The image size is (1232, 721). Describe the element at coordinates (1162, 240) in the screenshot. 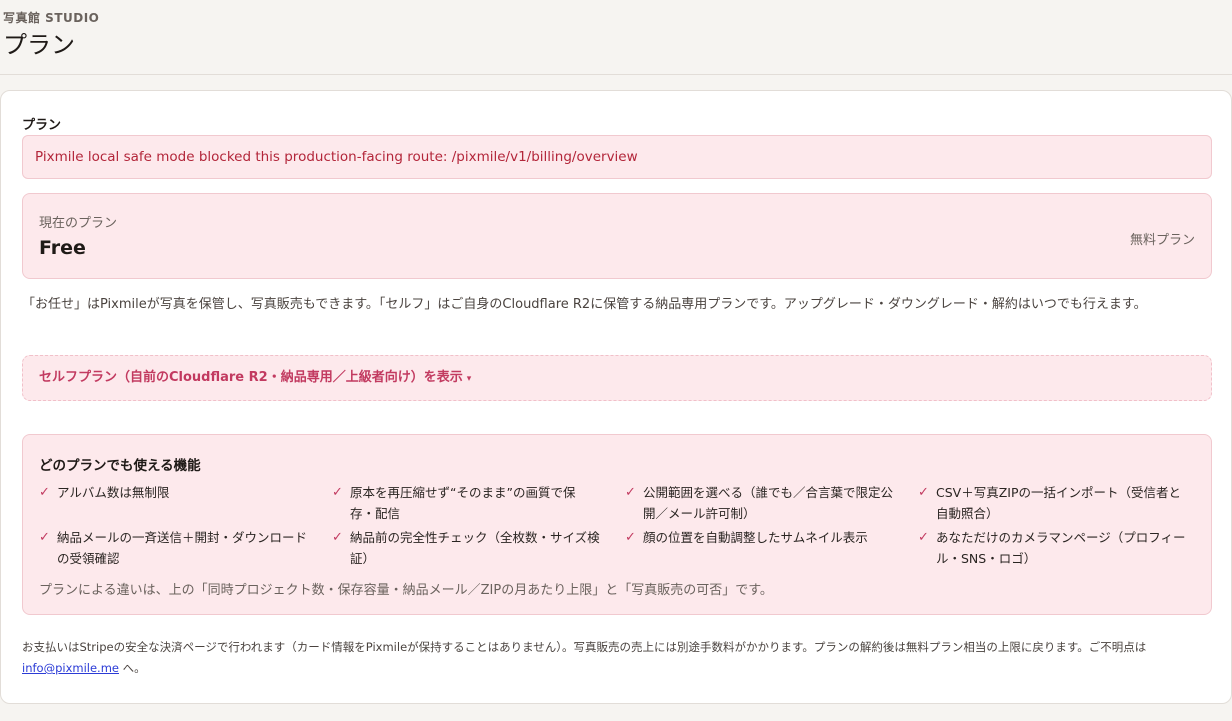

I see `plan-type-badge: 無料プラン` at that location.